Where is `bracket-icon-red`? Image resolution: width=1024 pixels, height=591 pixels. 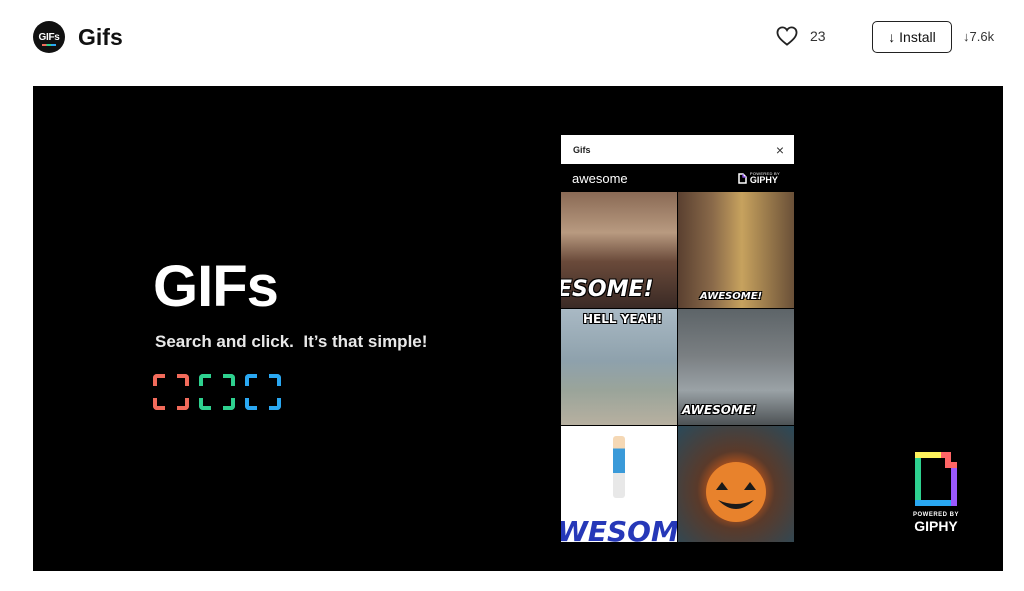
bracket-icon-red is located at coordinates (171, 392).